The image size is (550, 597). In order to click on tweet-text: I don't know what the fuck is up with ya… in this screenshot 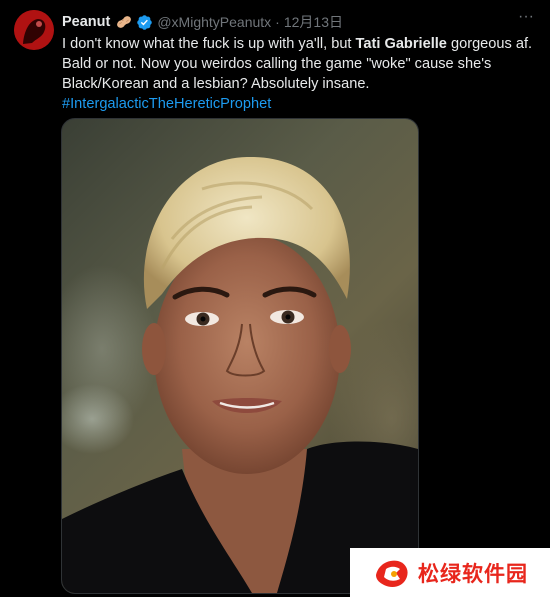, I will do `click(300, 74)`.